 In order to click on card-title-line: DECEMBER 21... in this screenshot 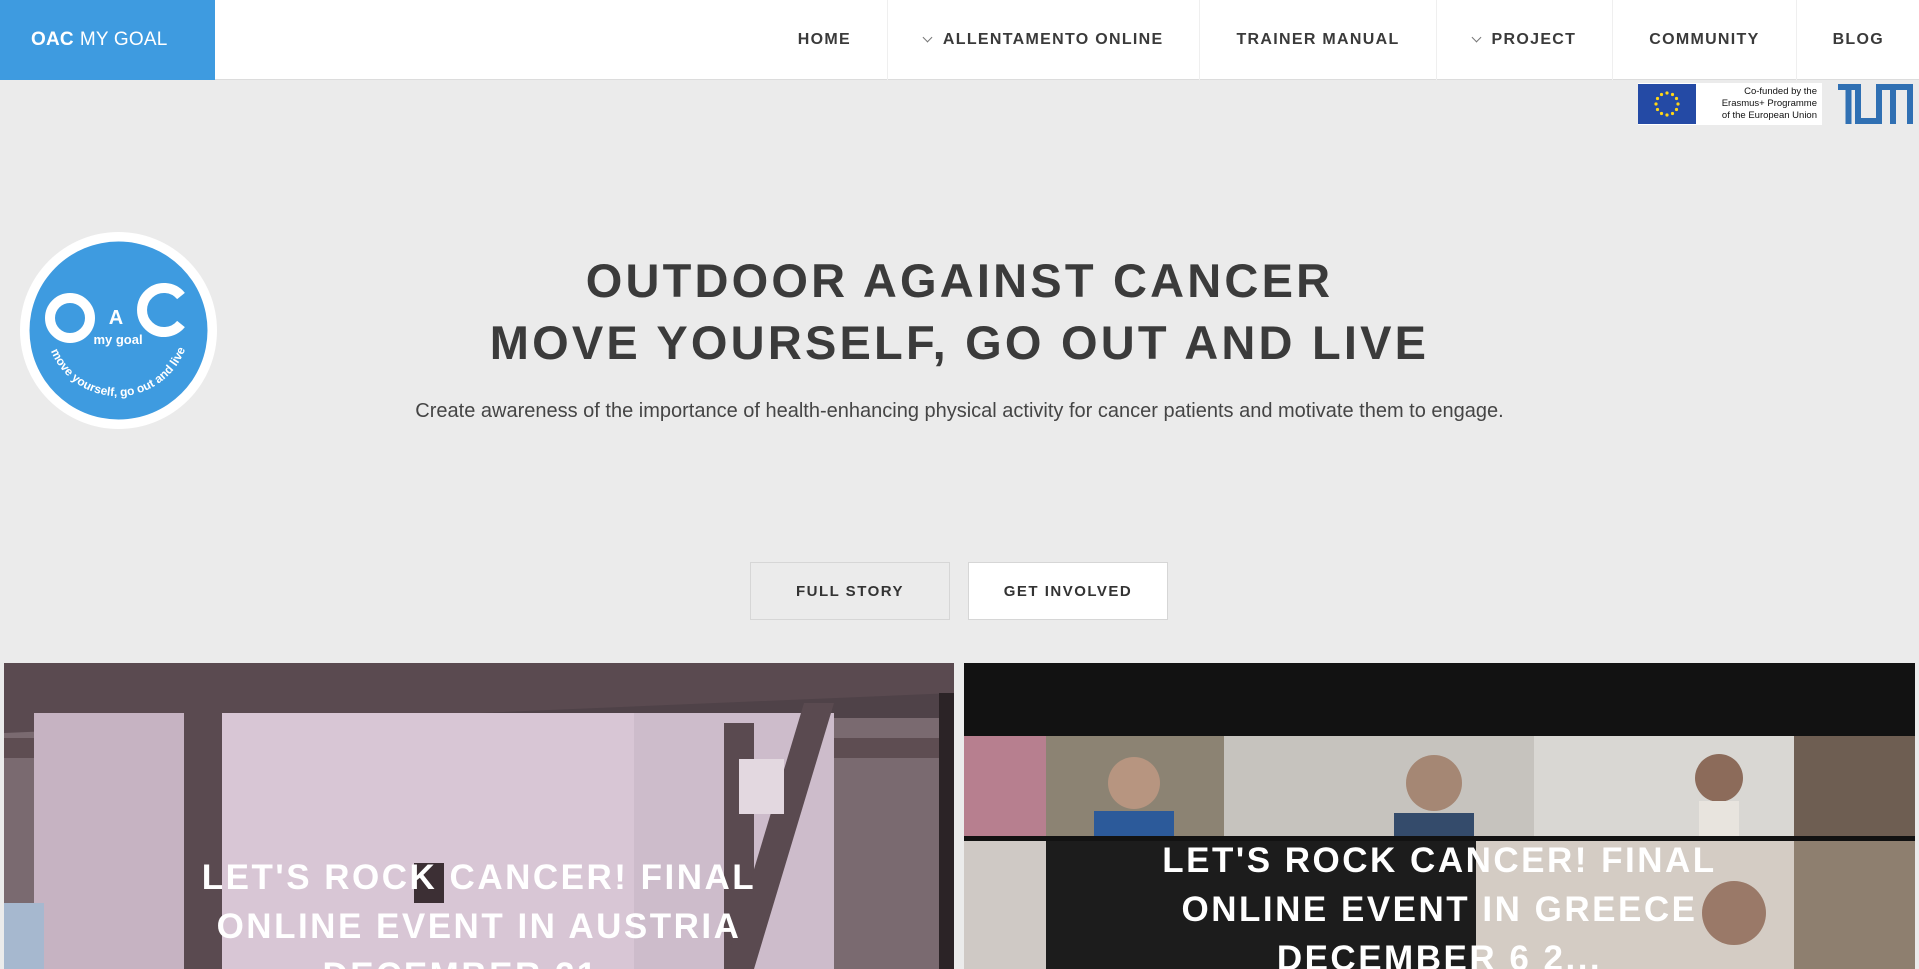, I will do `click(479, 960)`.